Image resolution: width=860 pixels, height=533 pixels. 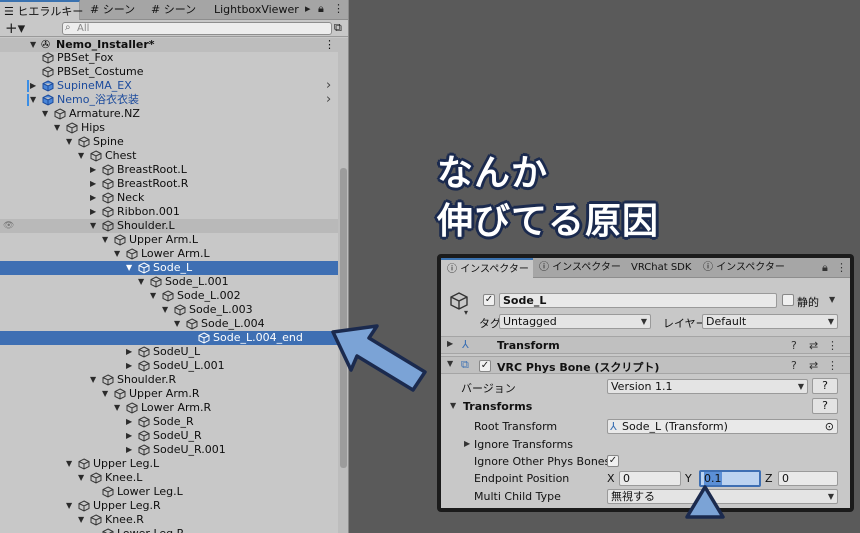 I want to click on hierarchy-row: ▼ Upper Leg.R, so click(x=169, y=506).